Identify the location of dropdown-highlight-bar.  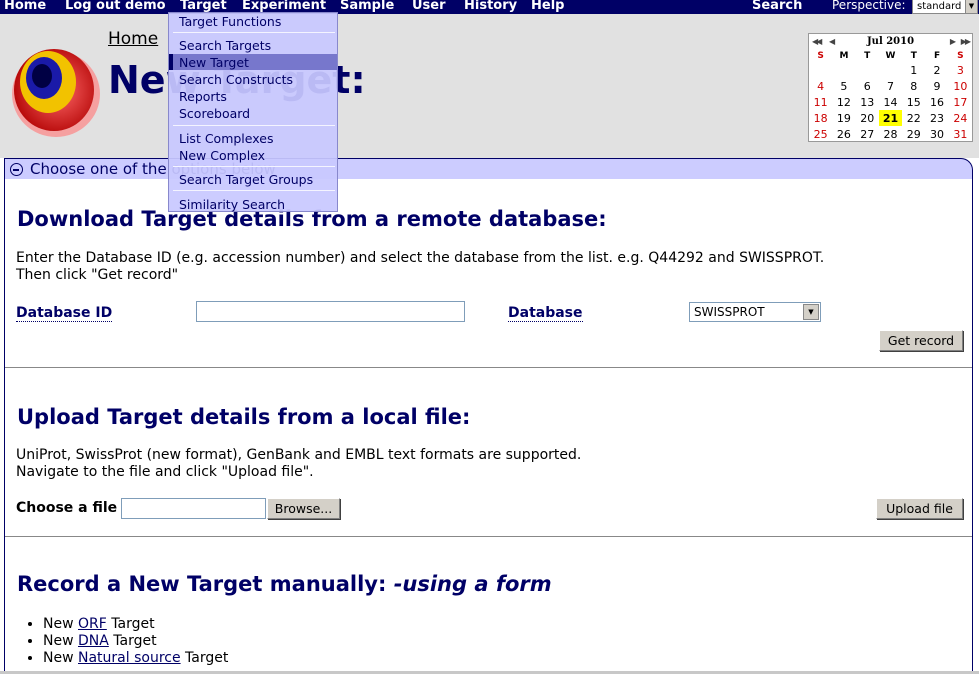
(171, 62).